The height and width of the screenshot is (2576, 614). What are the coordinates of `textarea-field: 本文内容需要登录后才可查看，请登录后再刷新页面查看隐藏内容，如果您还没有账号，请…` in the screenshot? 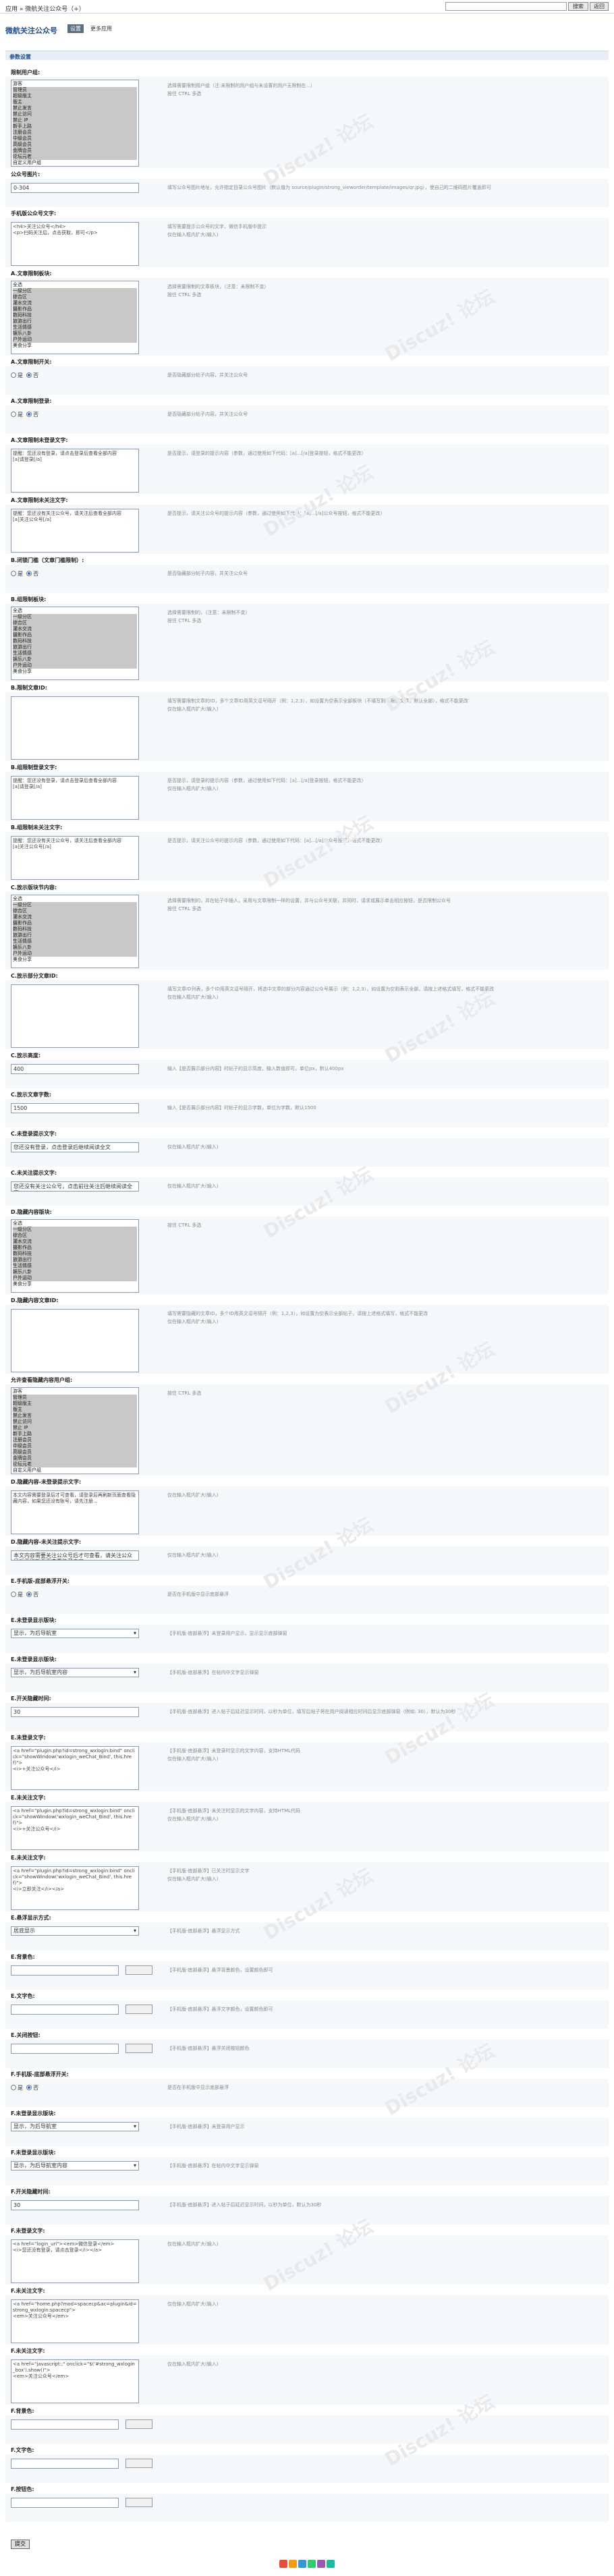 It's located at (75, 1512).